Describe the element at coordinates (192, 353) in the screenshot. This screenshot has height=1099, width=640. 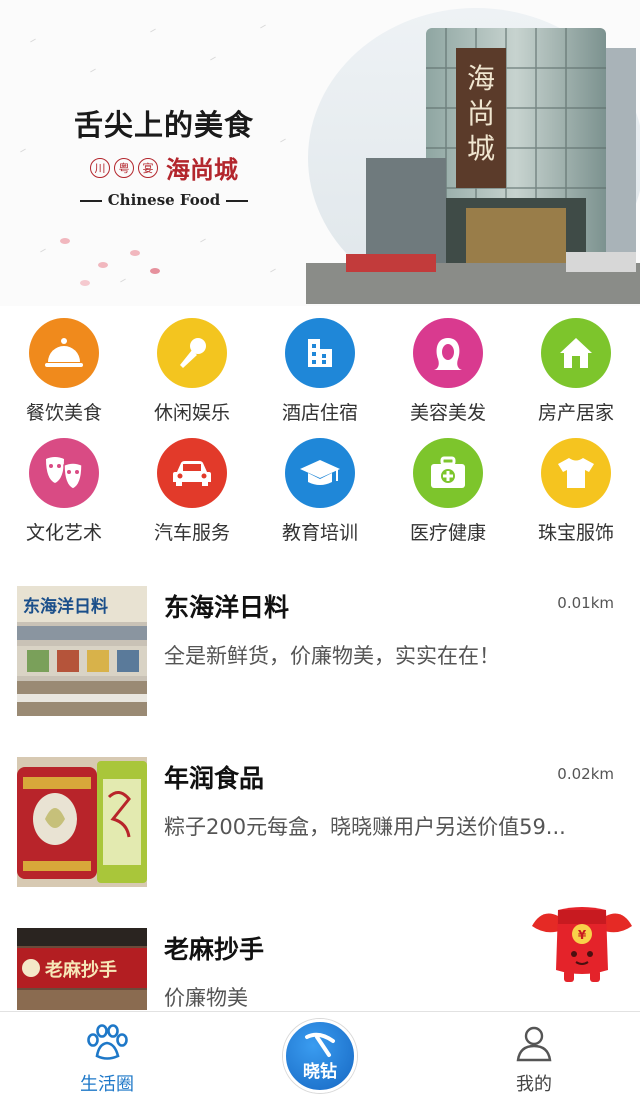
I see `microphone-icon` at that location.